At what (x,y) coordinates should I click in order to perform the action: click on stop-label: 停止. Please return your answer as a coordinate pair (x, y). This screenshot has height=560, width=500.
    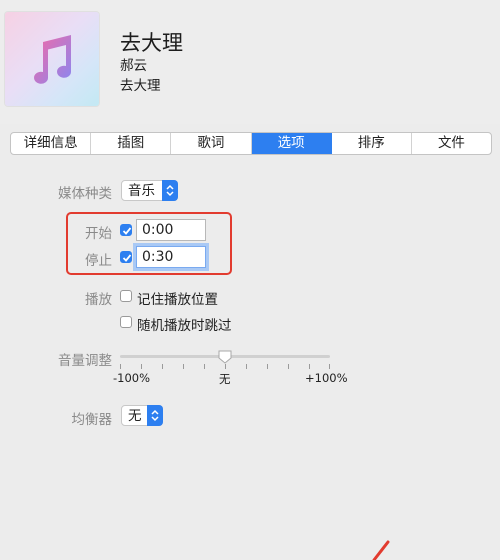
    Looking at the image, I should click on (98, 261).